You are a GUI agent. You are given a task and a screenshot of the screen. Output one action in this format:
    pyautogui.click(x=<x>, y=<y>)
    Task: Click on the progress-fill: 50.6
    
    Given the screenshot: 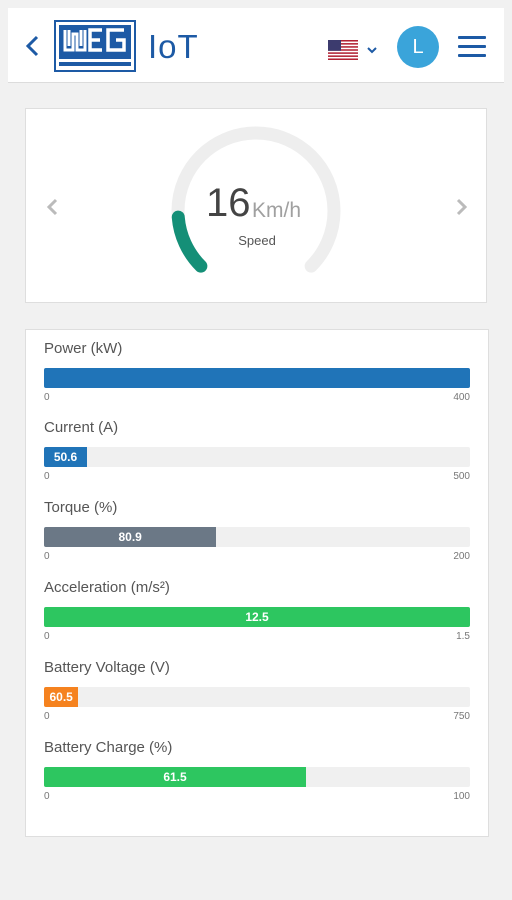 What is the action you would take?
    pyautogui.click(x=66, y=457)
    